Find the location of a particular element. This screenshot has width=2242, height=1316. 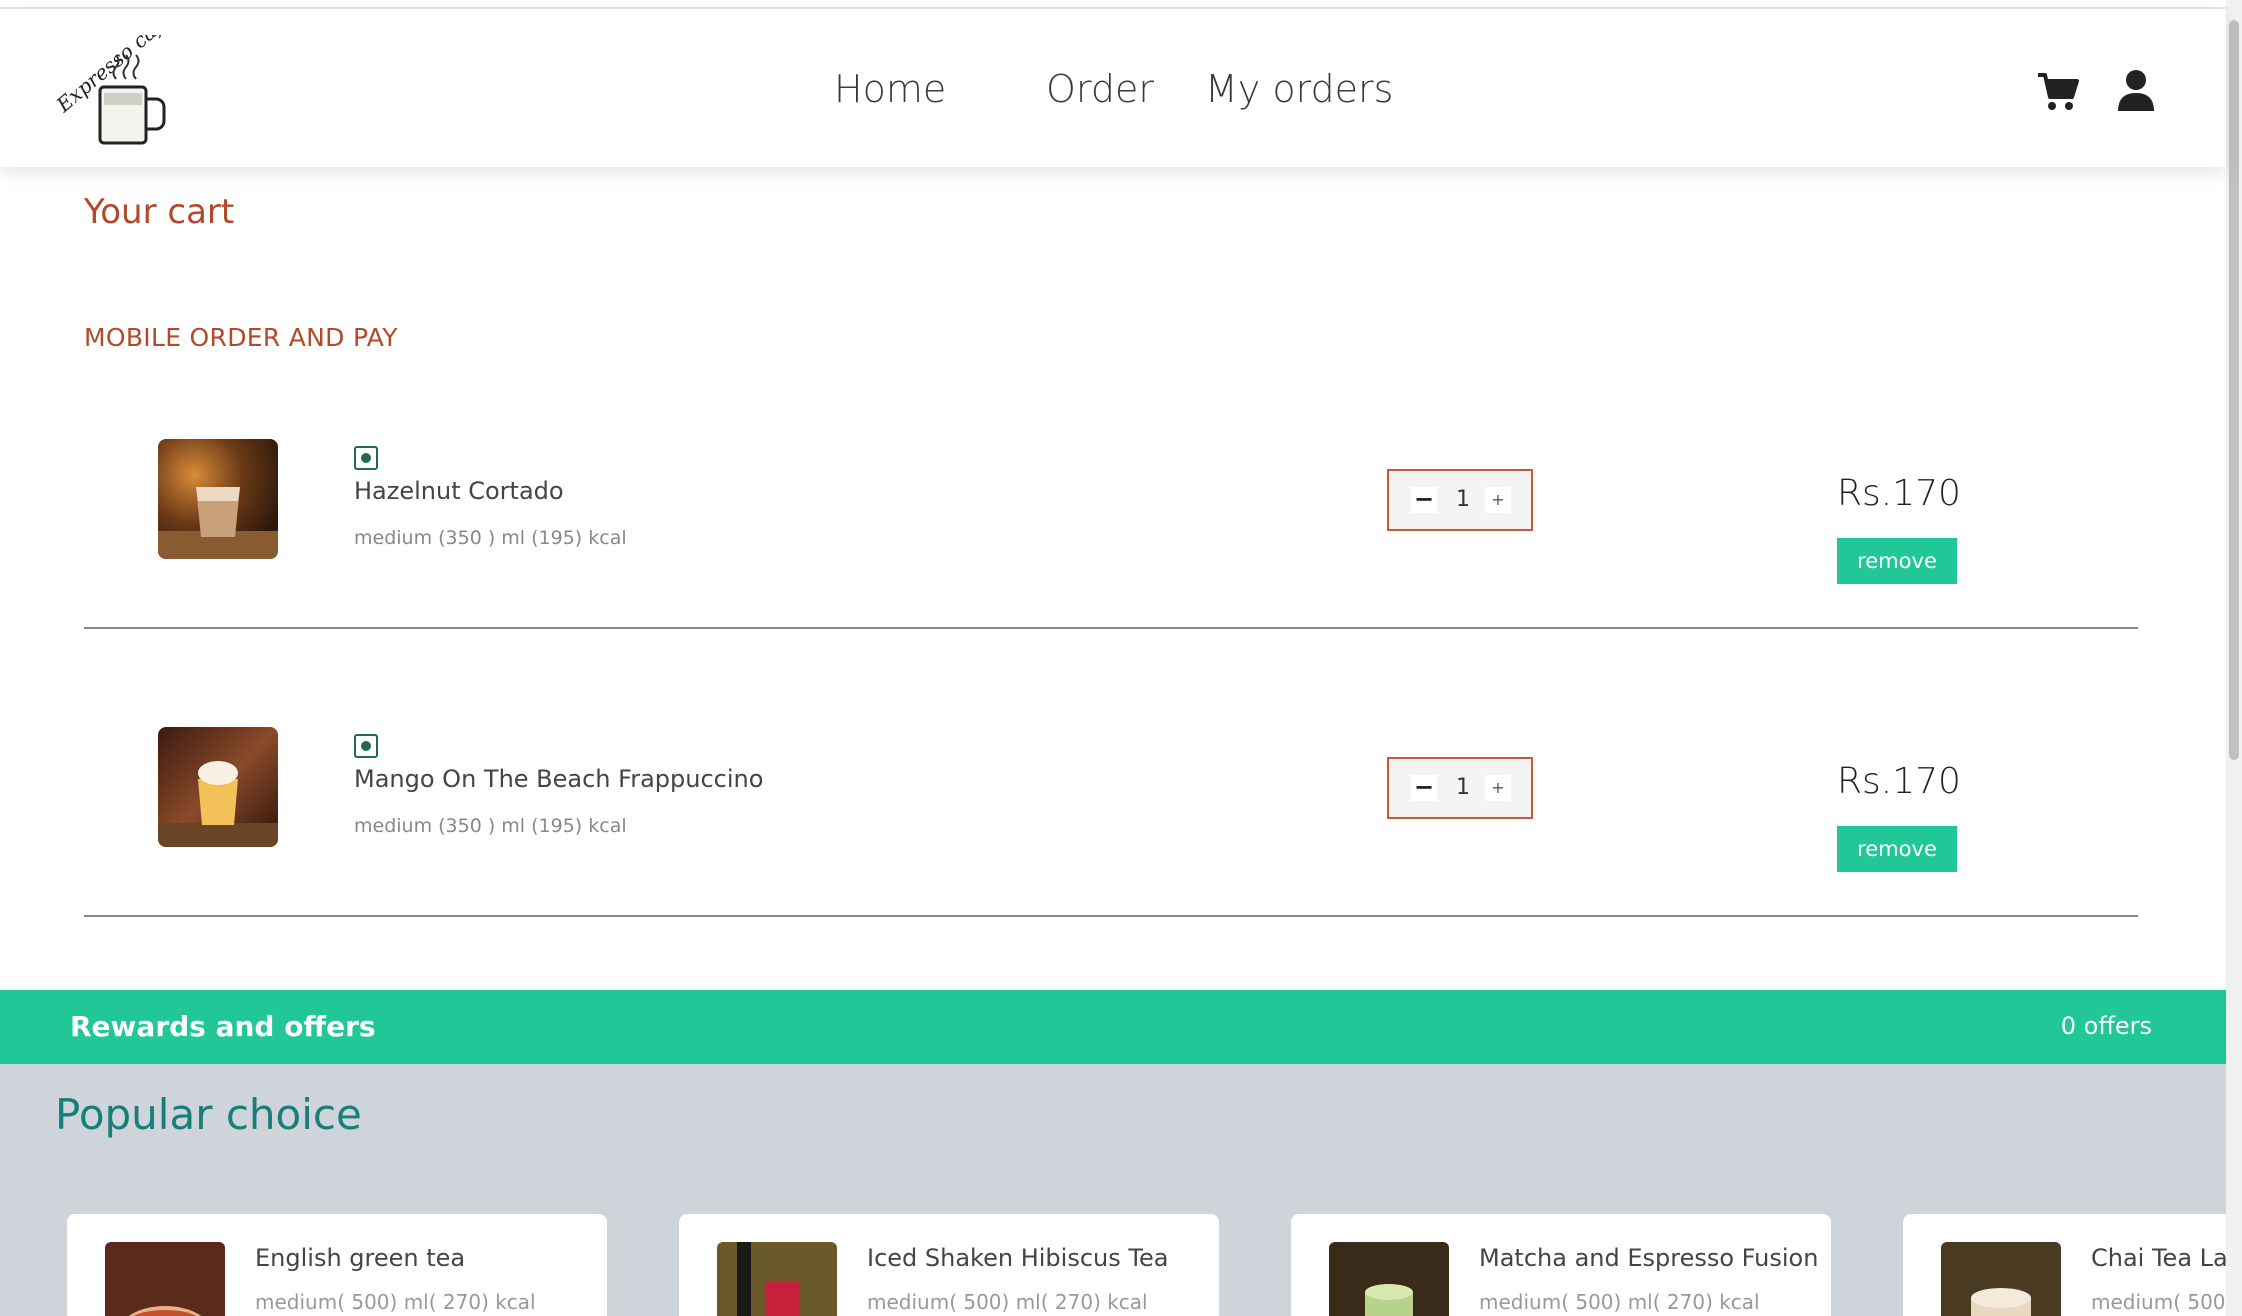

popular-card: Chai Tea La medium( 500 is located at coordinates (2064, 1265).